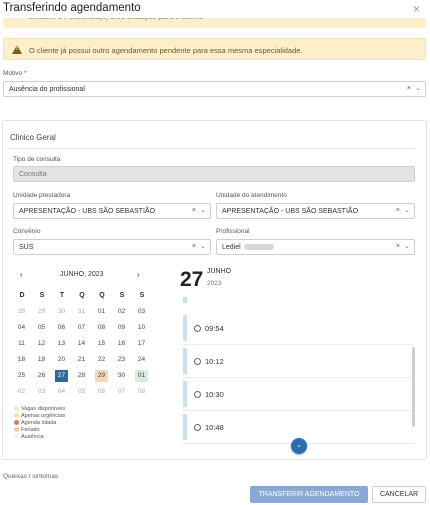 Image resolution: width=430 pixels, height=505 pixels. What do you see at coordinates (209, 328) in the screenshot?
I see `time-slot-option: 09:54` at bounding box center [209, 328].